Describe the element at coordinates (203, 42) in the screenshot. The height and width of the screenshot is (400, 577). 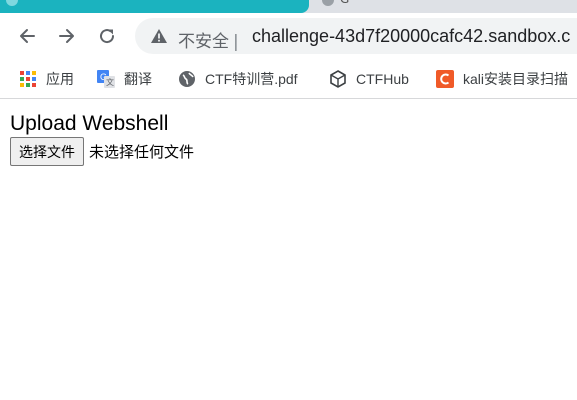
I see `security-label-text: 不安全` at that location.